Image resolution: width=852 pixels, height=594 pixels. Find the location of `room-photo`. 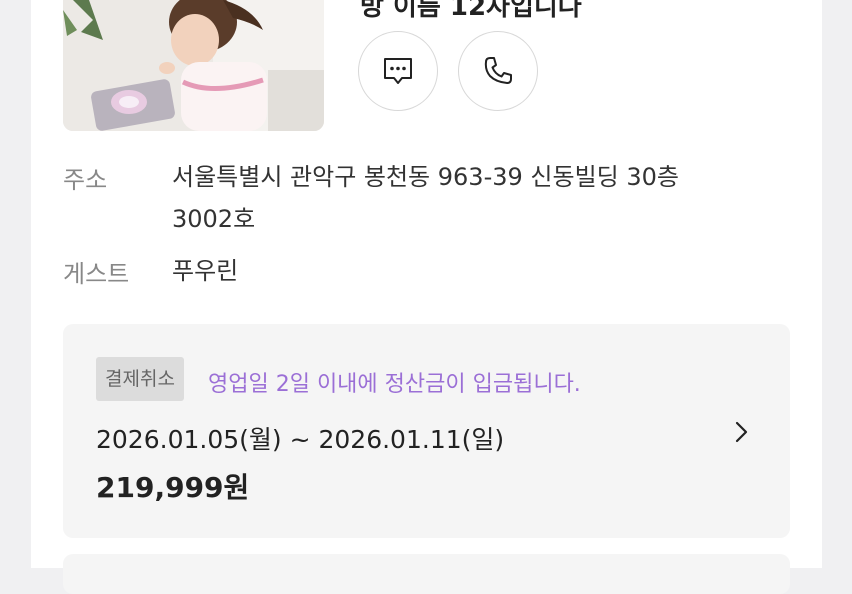

room-photo is located at coordinates (193, 65).